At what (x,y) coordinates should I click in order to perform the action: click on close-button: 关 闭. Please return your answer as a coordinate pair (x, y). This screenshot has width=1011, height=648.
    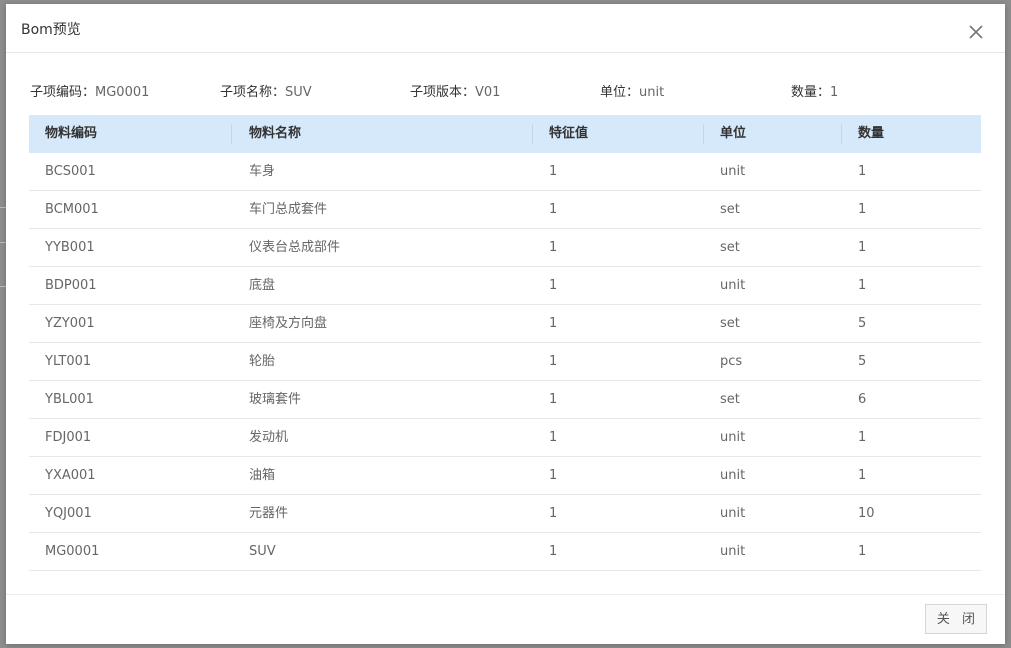
    Looking at the image, I should click on (956, 619).